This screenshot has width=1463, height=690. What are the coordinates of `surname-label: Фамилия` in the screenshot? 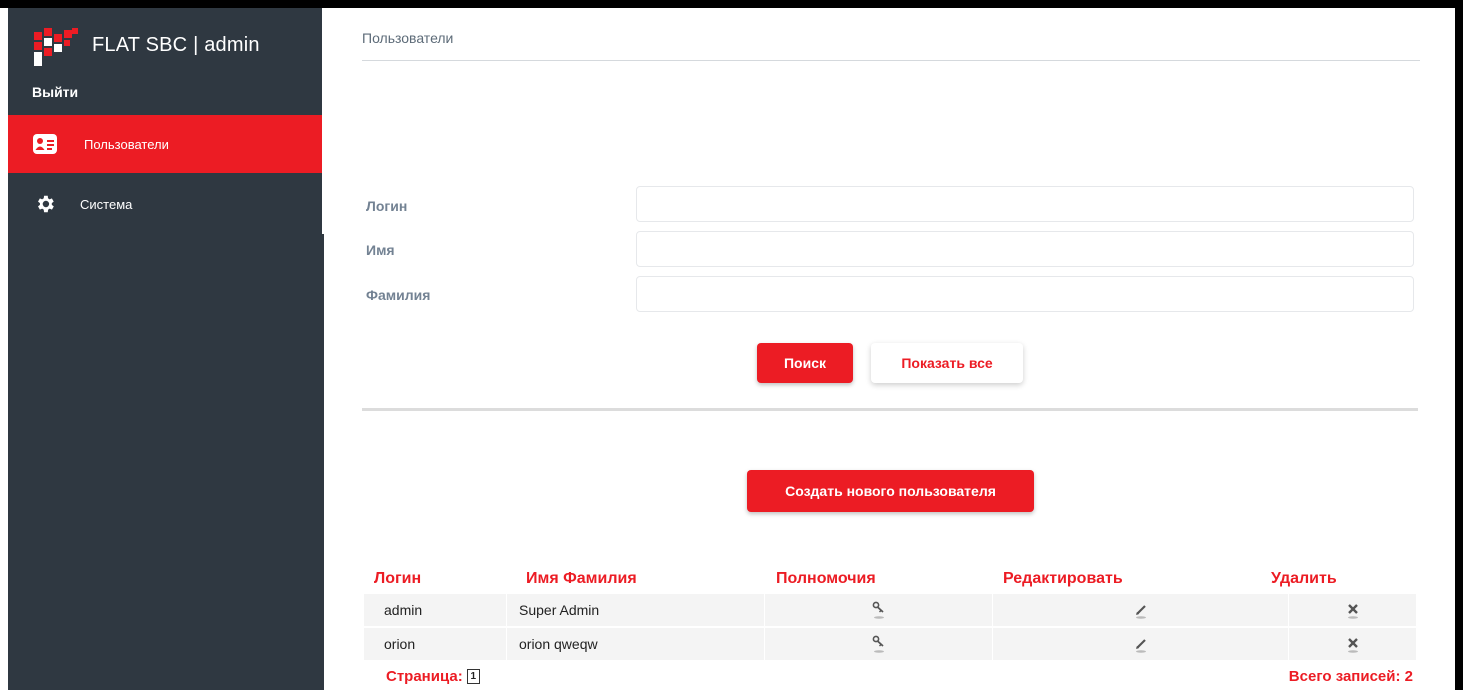 It's located at (398, 295).